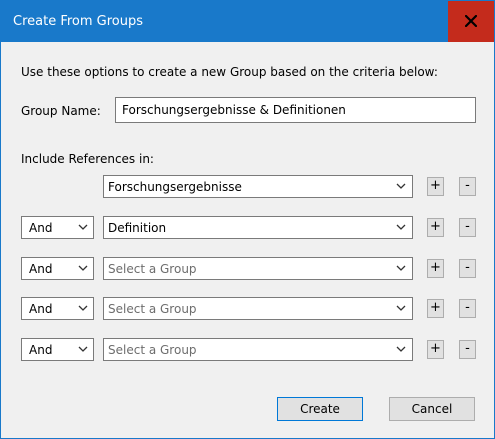 The width and height of the screenshot is (495, 439). I want to click on window-title: Create From Groups, so click(78, 21).